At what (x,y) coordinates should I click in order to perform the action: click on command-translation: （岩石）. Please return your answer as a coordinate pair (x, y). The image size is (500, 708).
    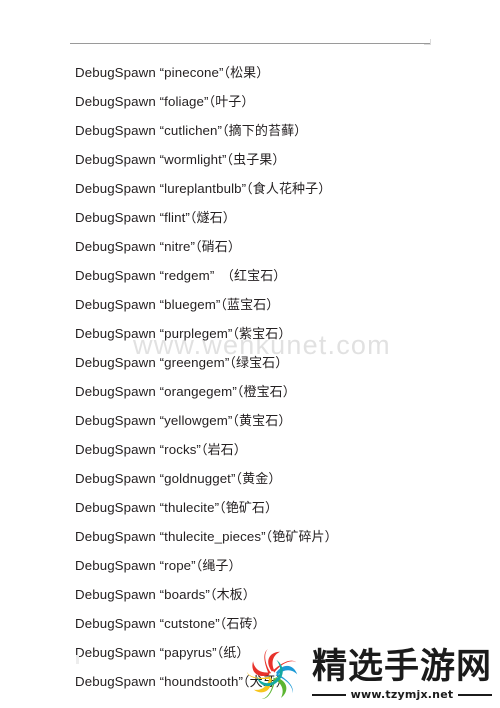
    Looking at the image, I should click on (223, 450).